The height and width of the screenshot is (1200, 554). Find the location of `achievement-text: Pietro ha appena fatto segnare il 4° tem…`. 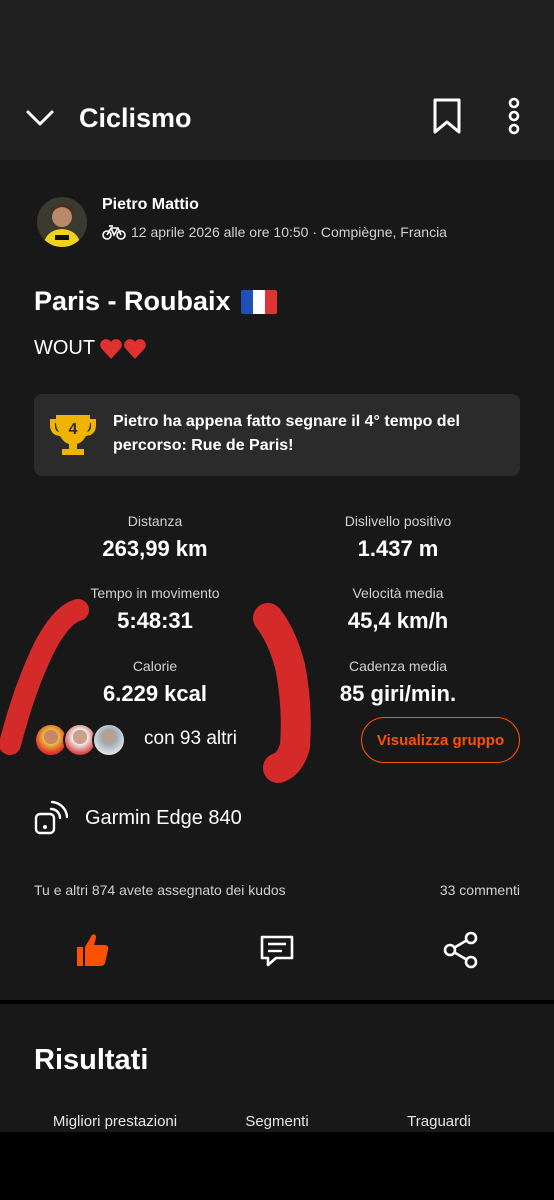

achievement-text: Pietro ha appena fatto segnare il 4° tem… is located at coordinates (286, 433).